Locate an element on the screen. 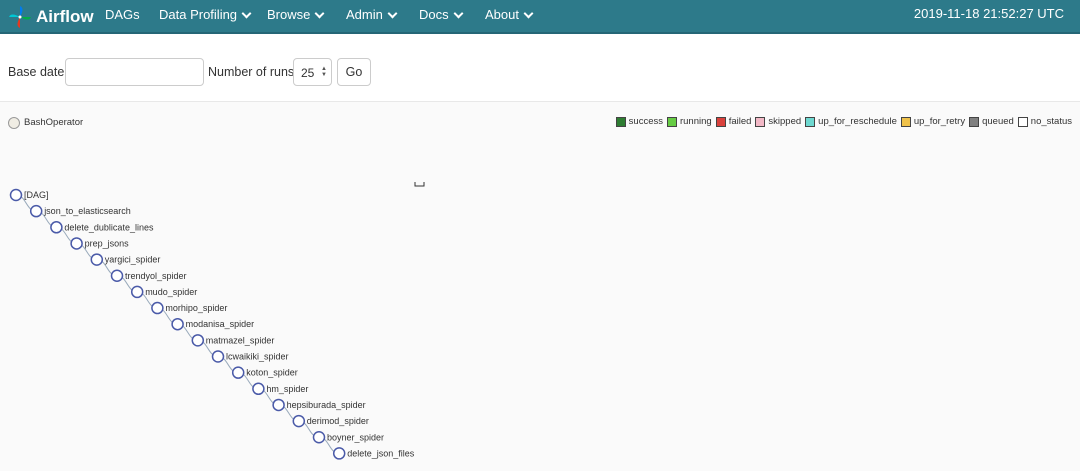 This screenshot has height=471, width=1080. tree-node: yargici_spider is located at coordinates (125, 259).